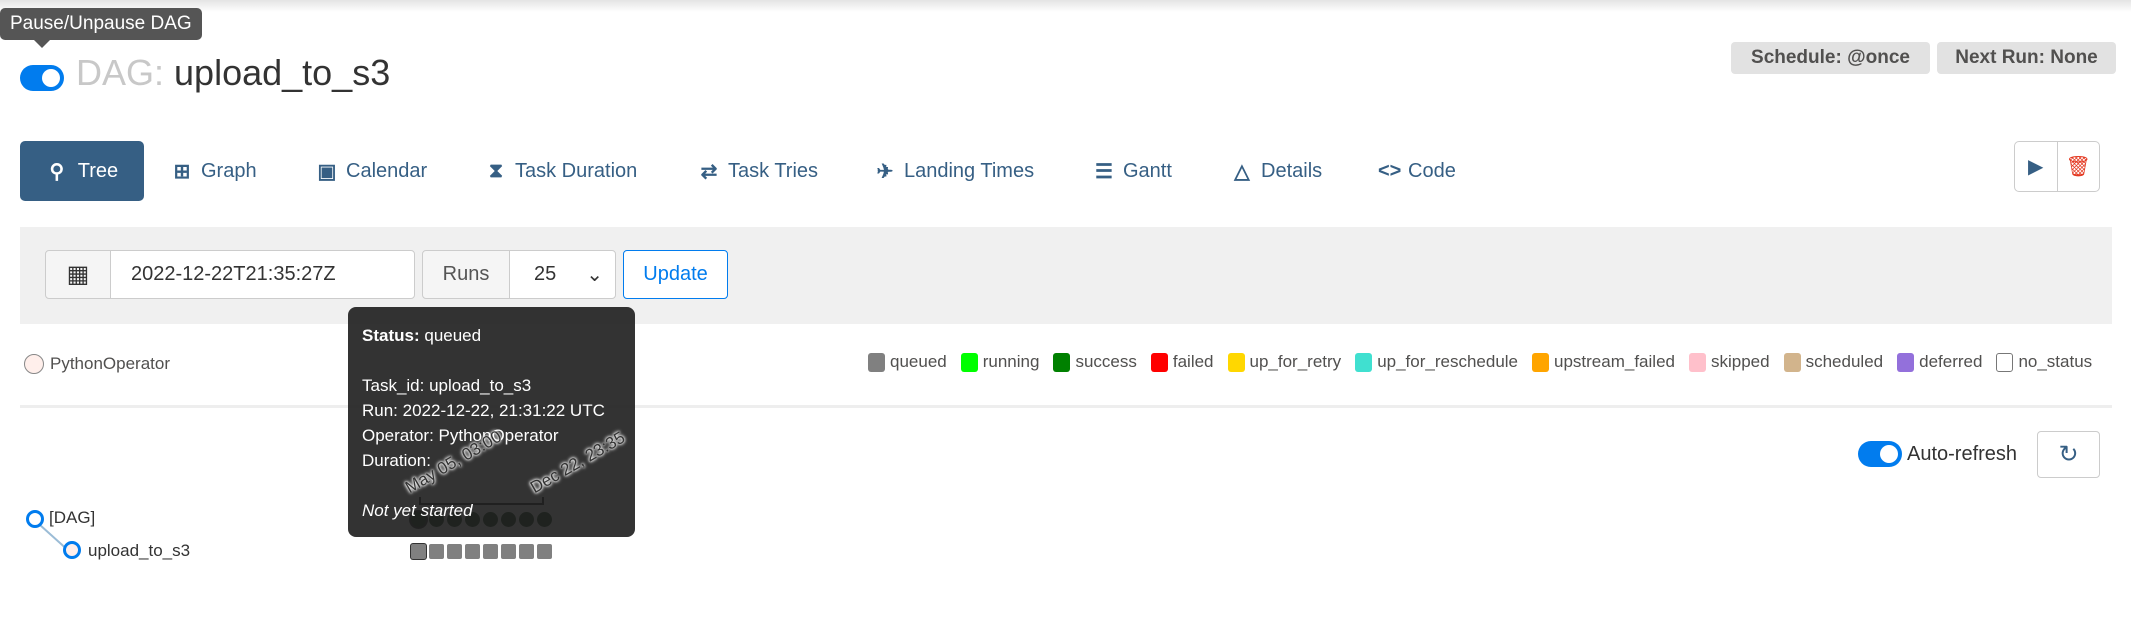 Image resolution: width=2131 pixels, height=625 pixels. What do you see at coordinates (391, 335) in the screenshot?
I see `status-label: Status:` at bounding box center [391, 335].